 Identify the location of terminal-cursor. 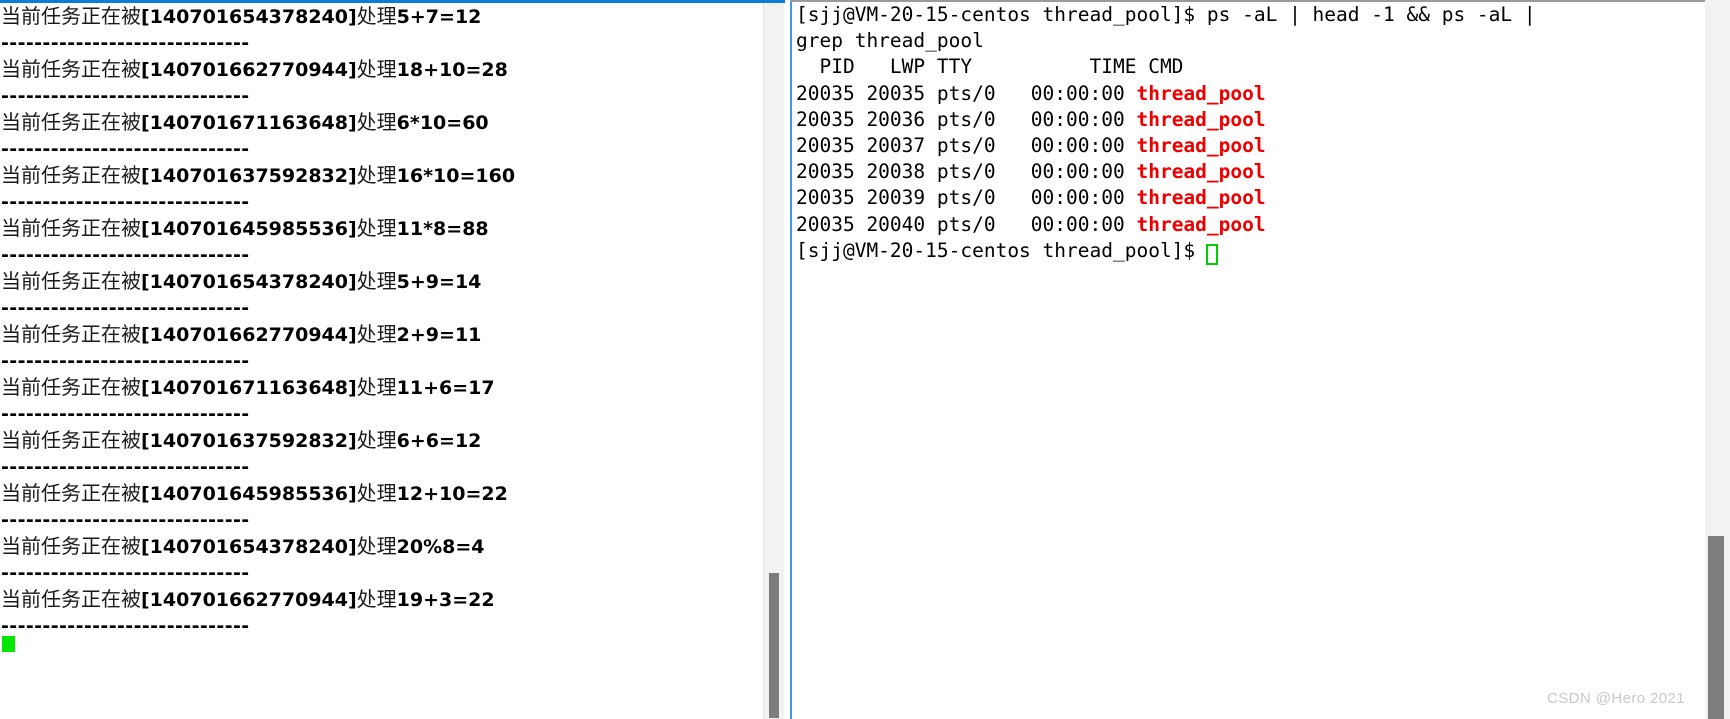
(1212, 254).